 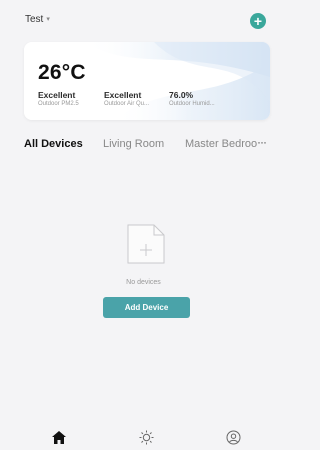 What do you see at coordinates (48, 19) in the screenshot?
I see `caret-down-icon: ▾` at bounding box center [48, 19].